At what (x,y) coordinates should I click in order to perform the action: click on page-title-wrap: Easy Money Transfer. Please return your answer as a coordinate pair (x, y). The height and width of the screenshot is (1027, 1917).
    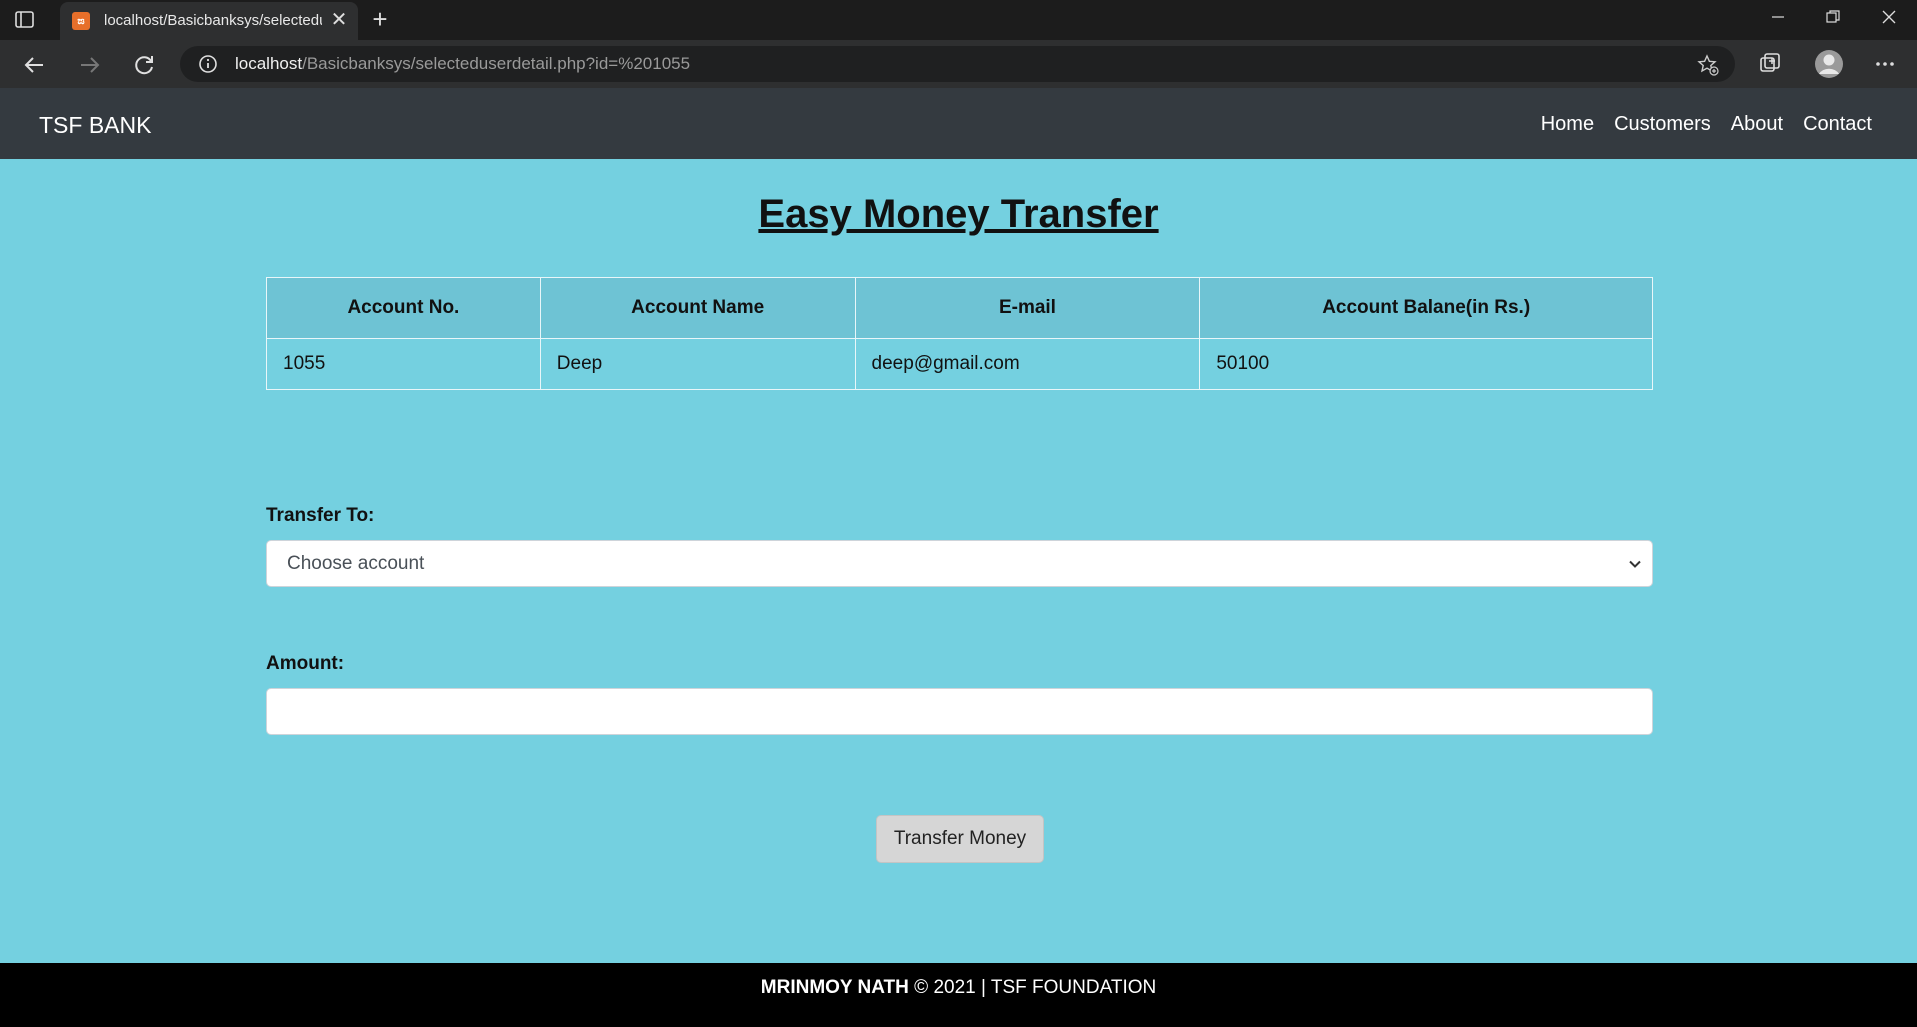
    Looking at the image, I should click on (958, 214).